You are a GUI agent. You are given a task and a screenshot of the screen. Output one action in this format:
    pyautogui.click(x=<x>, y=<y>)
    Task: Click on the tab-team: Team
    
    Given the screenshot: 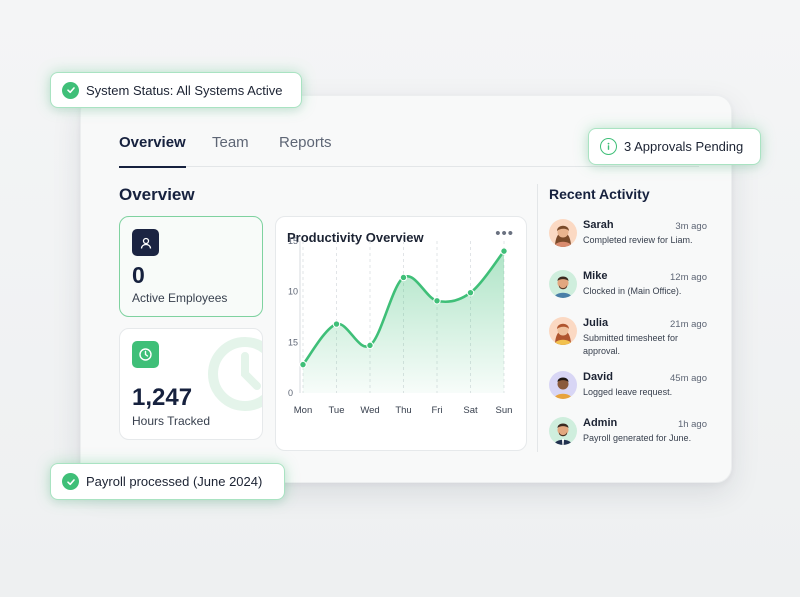 What is the action you would take?
    pyautogui.click(x=230, y=150)
    